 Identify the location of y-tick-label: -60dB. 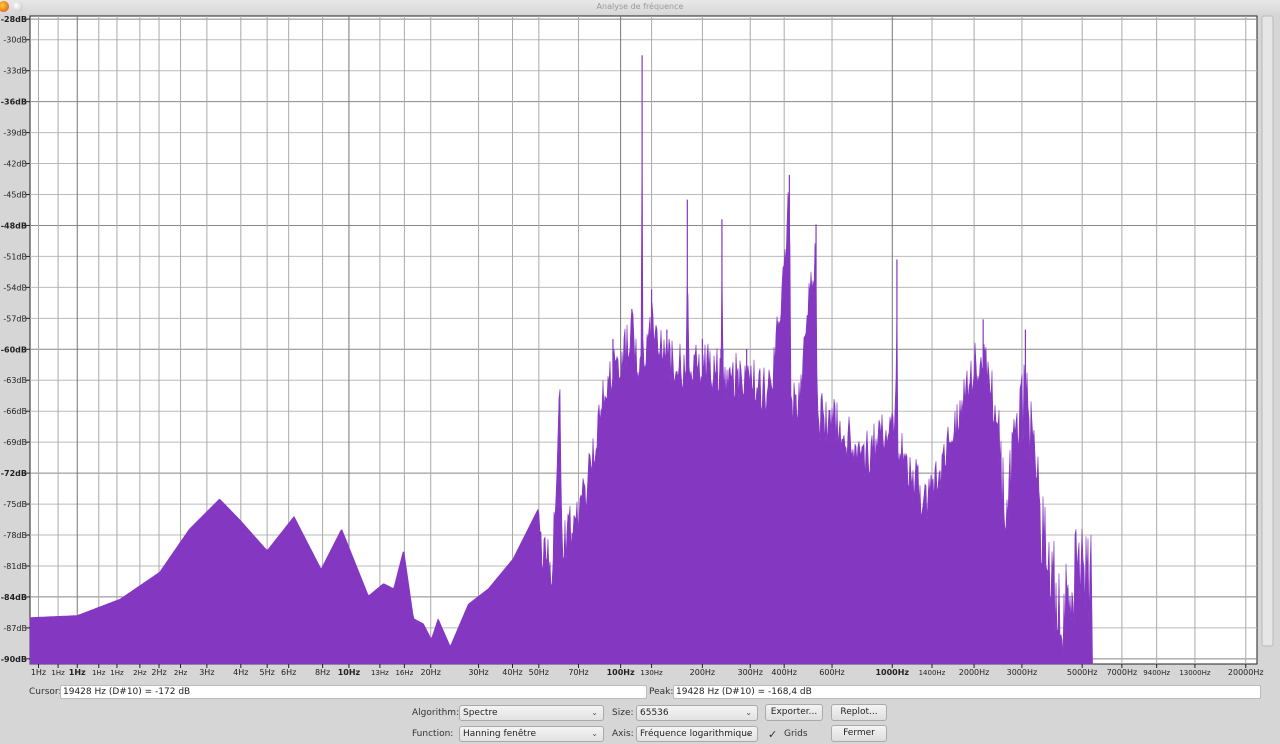
(14, 349).